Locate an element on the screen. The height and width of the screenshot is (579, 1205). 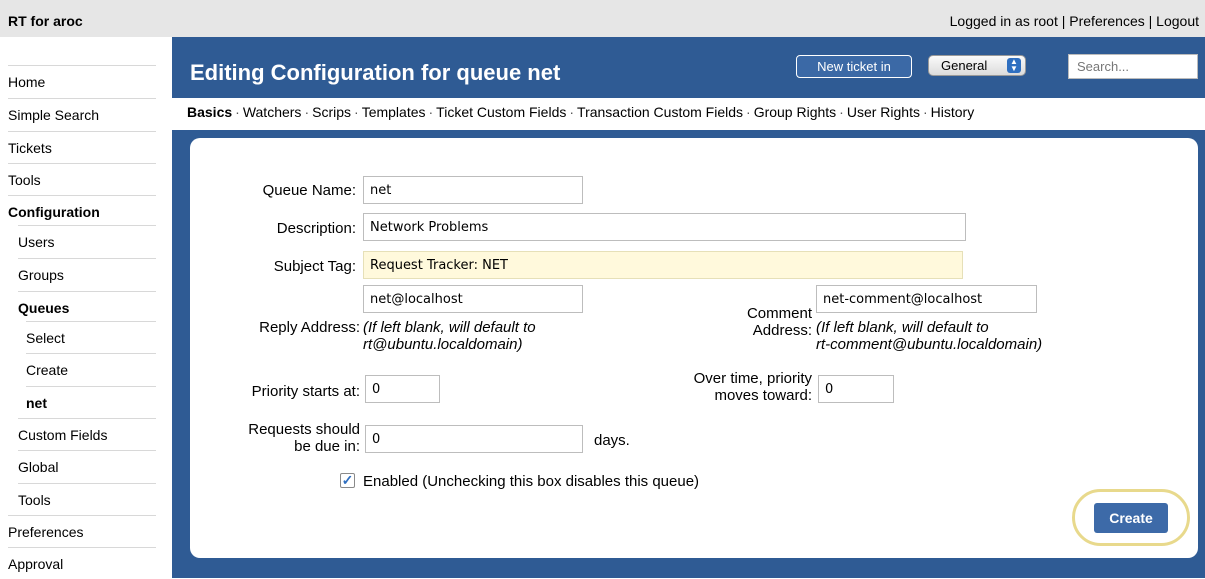
reply-hint-line-1: (If left blank, will default to is located at coordinates (449, 327).